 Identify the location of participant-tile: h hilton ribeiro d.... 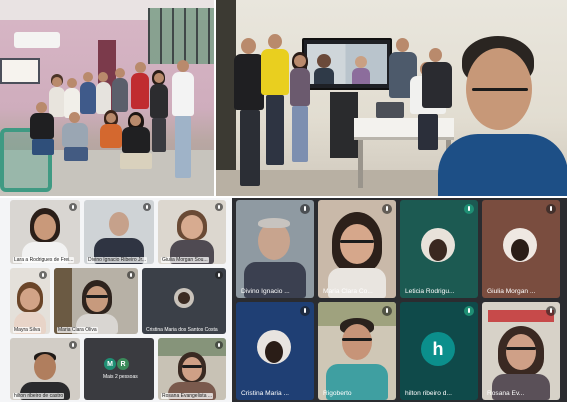
(439, 351).